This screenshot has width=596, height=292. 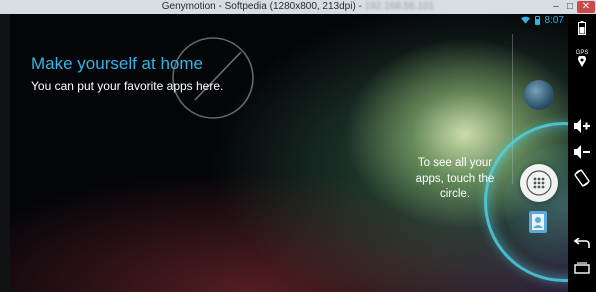 What do you see at coordinates (213, 78) in the screenshot?
I see `guide-circle-icon` at bounding box center [213, 78].